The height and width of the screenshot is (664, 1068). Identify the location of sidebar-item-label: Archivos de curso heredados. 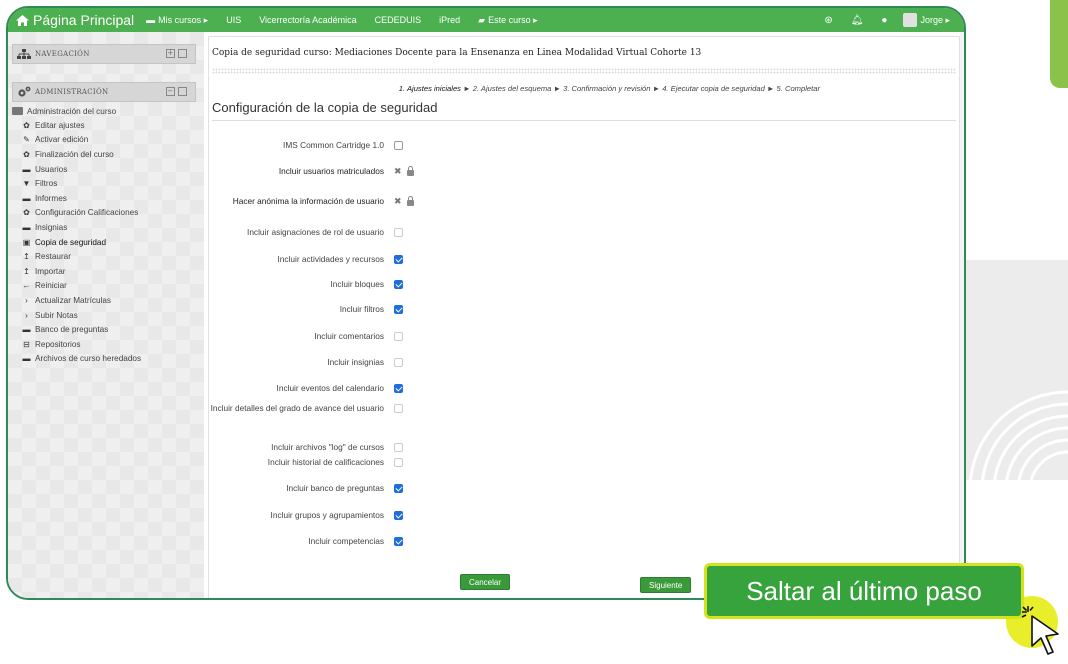
(88, 359).